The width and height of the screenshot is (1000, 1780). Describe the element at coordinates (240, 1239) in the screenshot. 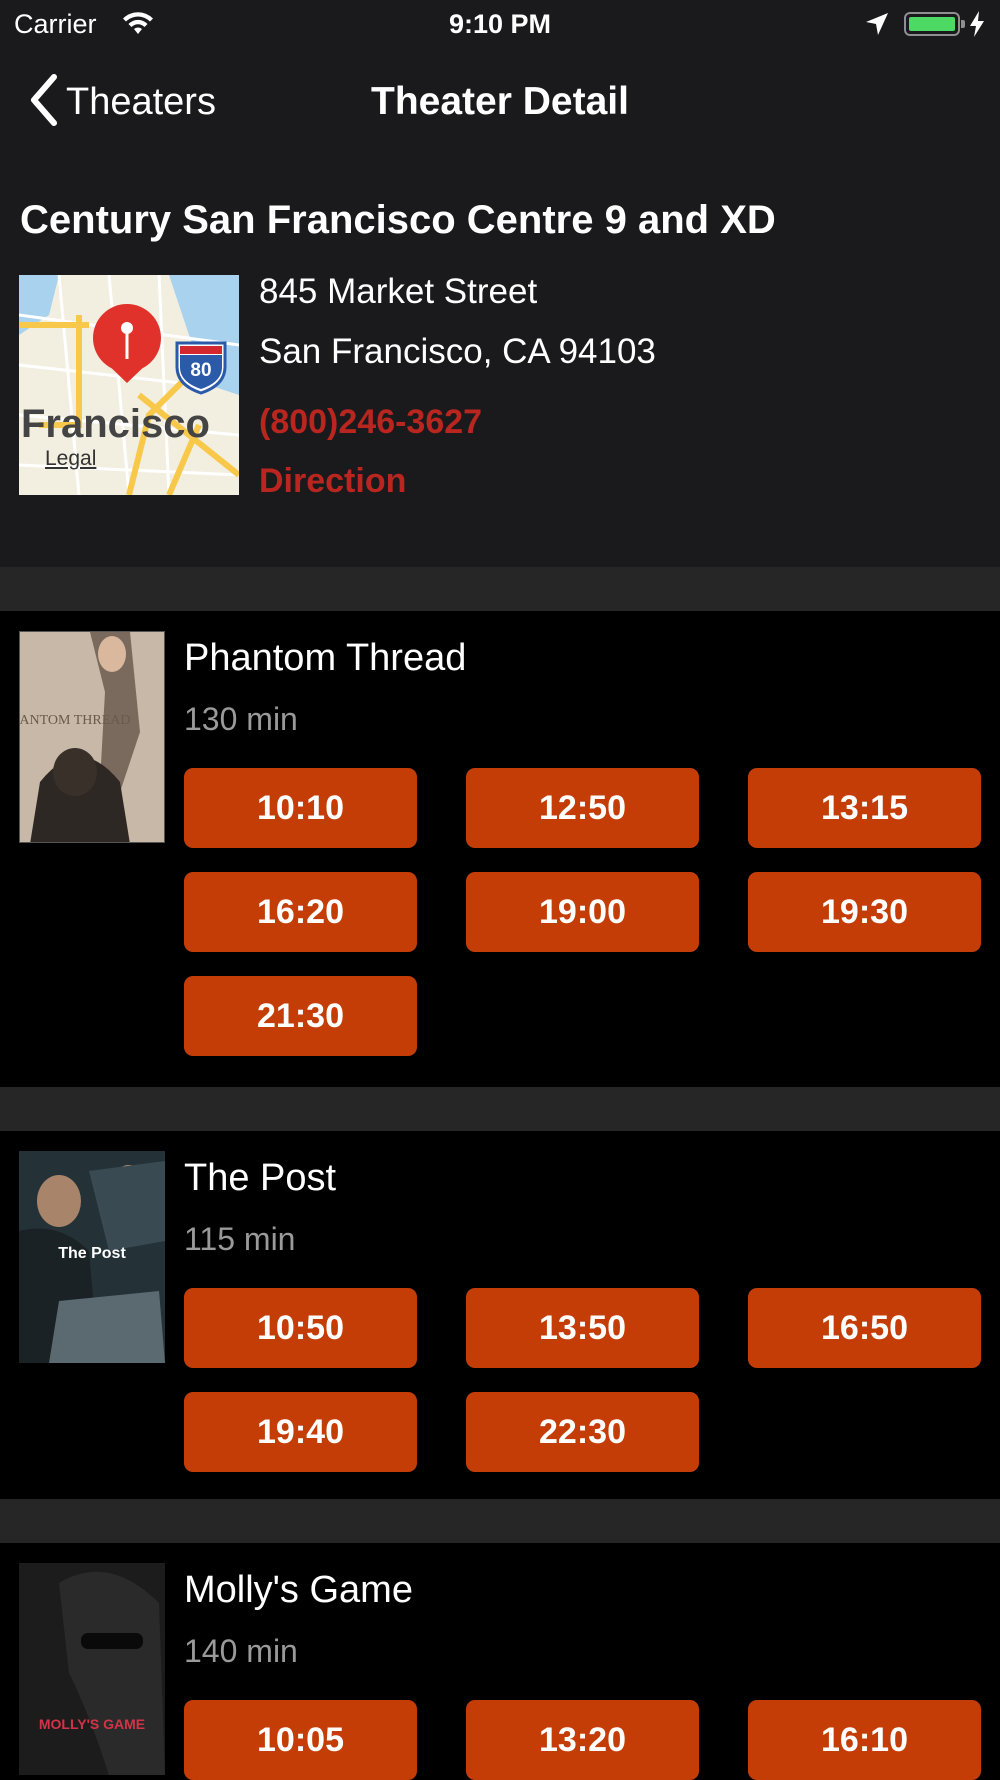

I see `movie-duration: 115 min` at that location.